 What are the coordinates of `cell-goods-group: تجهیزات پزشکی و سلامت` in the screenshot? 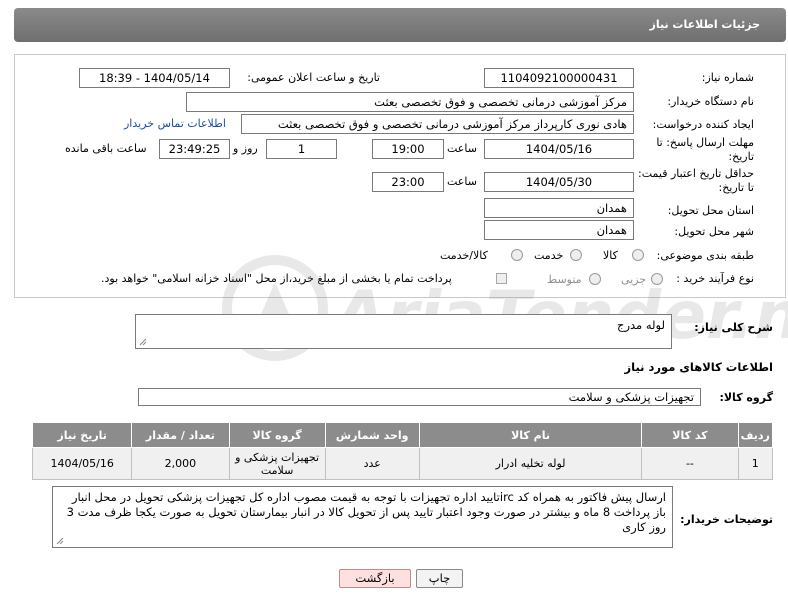 It's located at (277, 463).